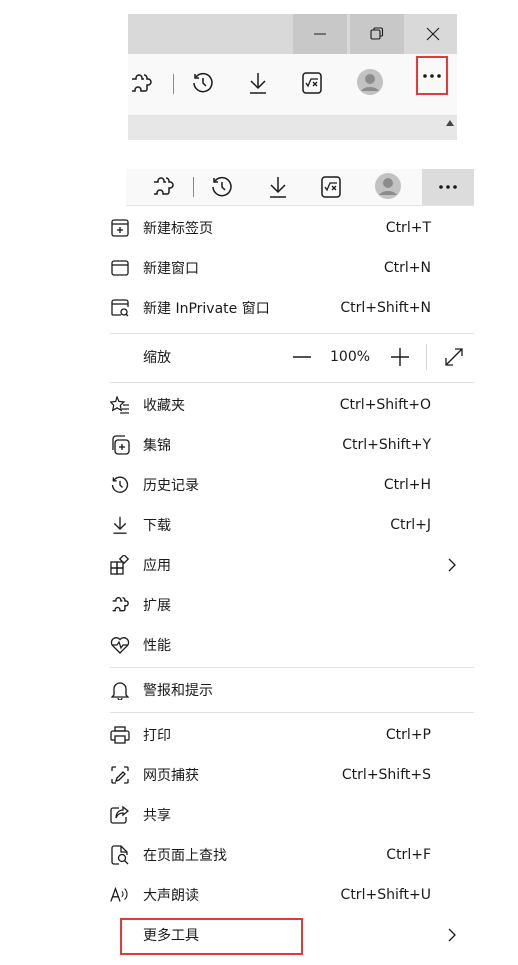  What do you see at coordinates (292, 895) in the screenshot?
I see `menu-item-read-aloud: 大声朗读 Ctrl+Shift+U` at bounding box center [292, 895].